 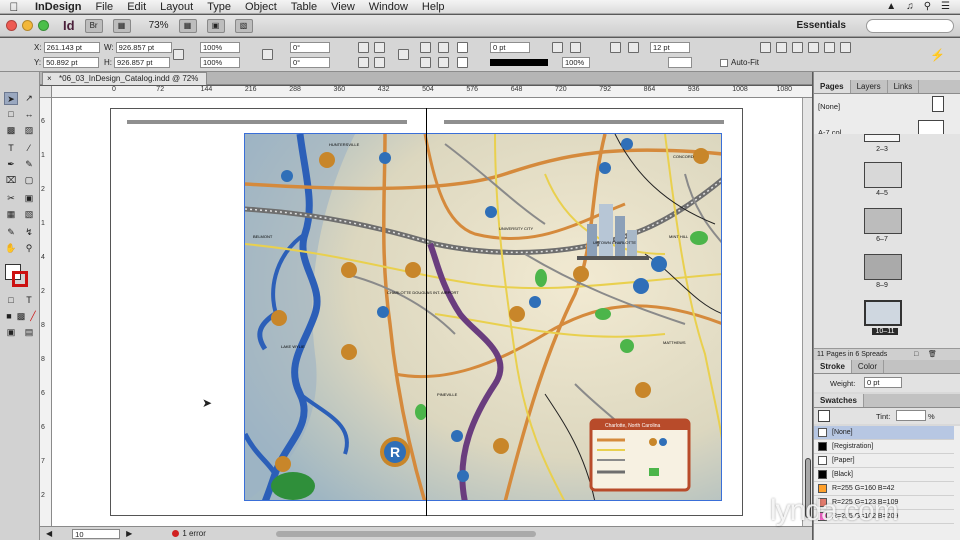 I want to click on type-tool-icon: T, so click(x=11, y=148).